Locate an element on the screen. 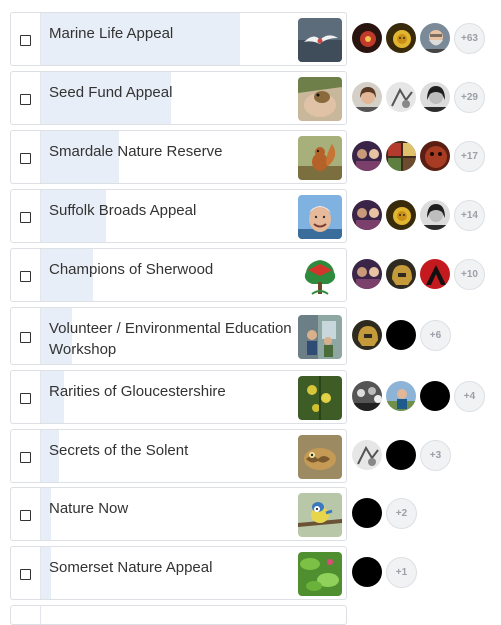 This screenshot has height=625, width=501. more-supporters-badge: +2 is located at coordinates (401, 513).